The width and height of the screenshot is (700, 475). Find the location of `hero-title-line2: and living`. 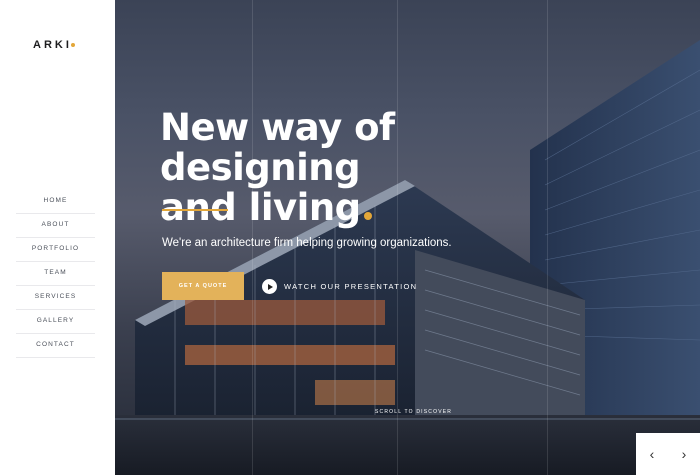

hero-title-line2: and living is located at coordinates (260, 207).